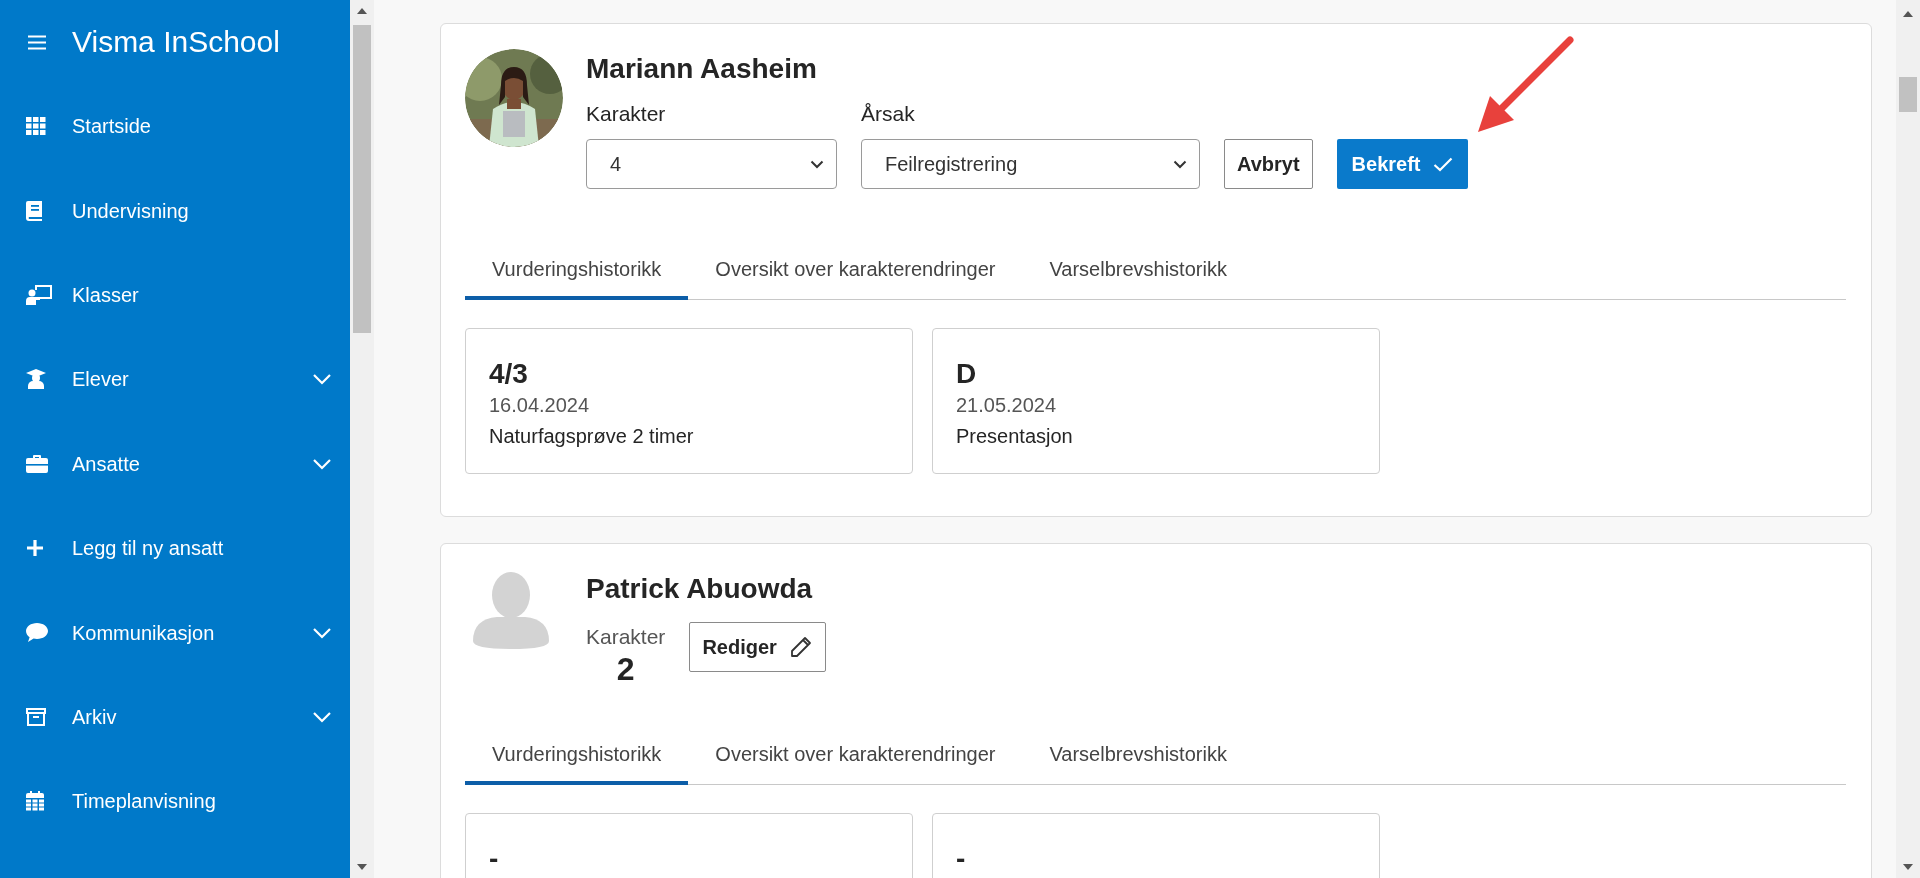 Image resolution: width=1920 pixels, height=878 pixels. What do you see at coordinates (1268, 164) in the screenshot?
I see `cancel-button: Avbryt` at bounding box center [1268, 164].